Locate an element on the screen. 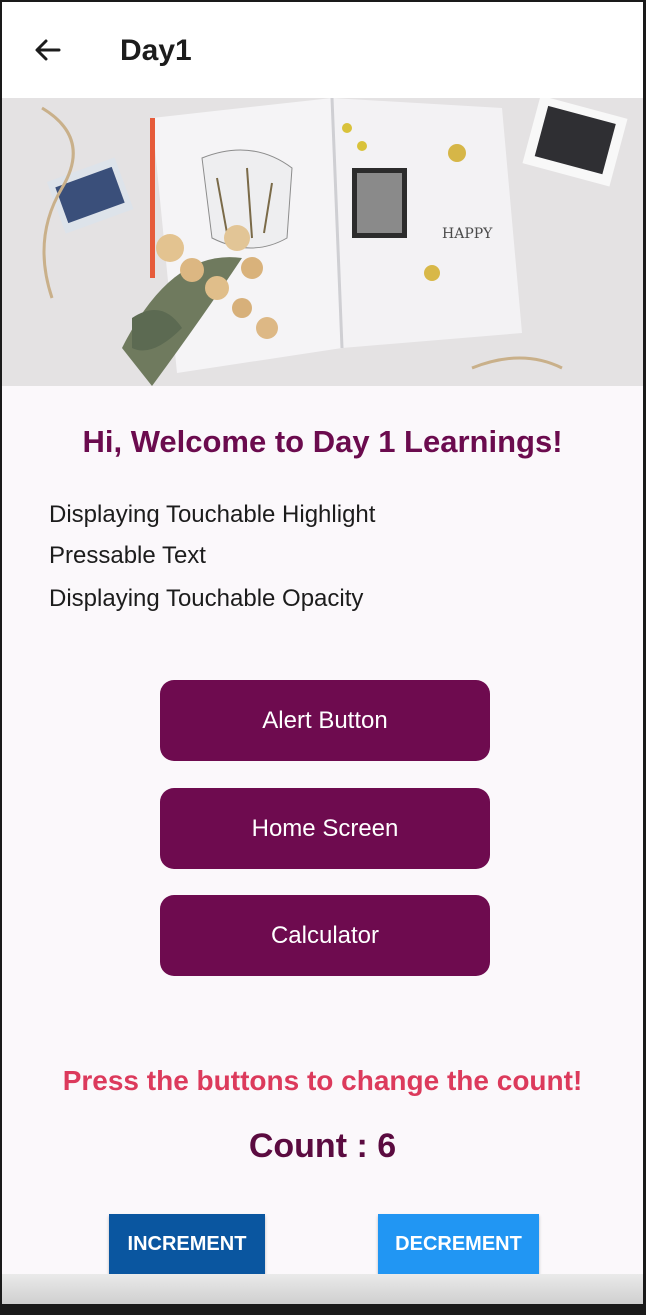 Image resolution: width=646 pixels, height=1315 pixels. arrow-left-icon is located at coordinates (48, 50).